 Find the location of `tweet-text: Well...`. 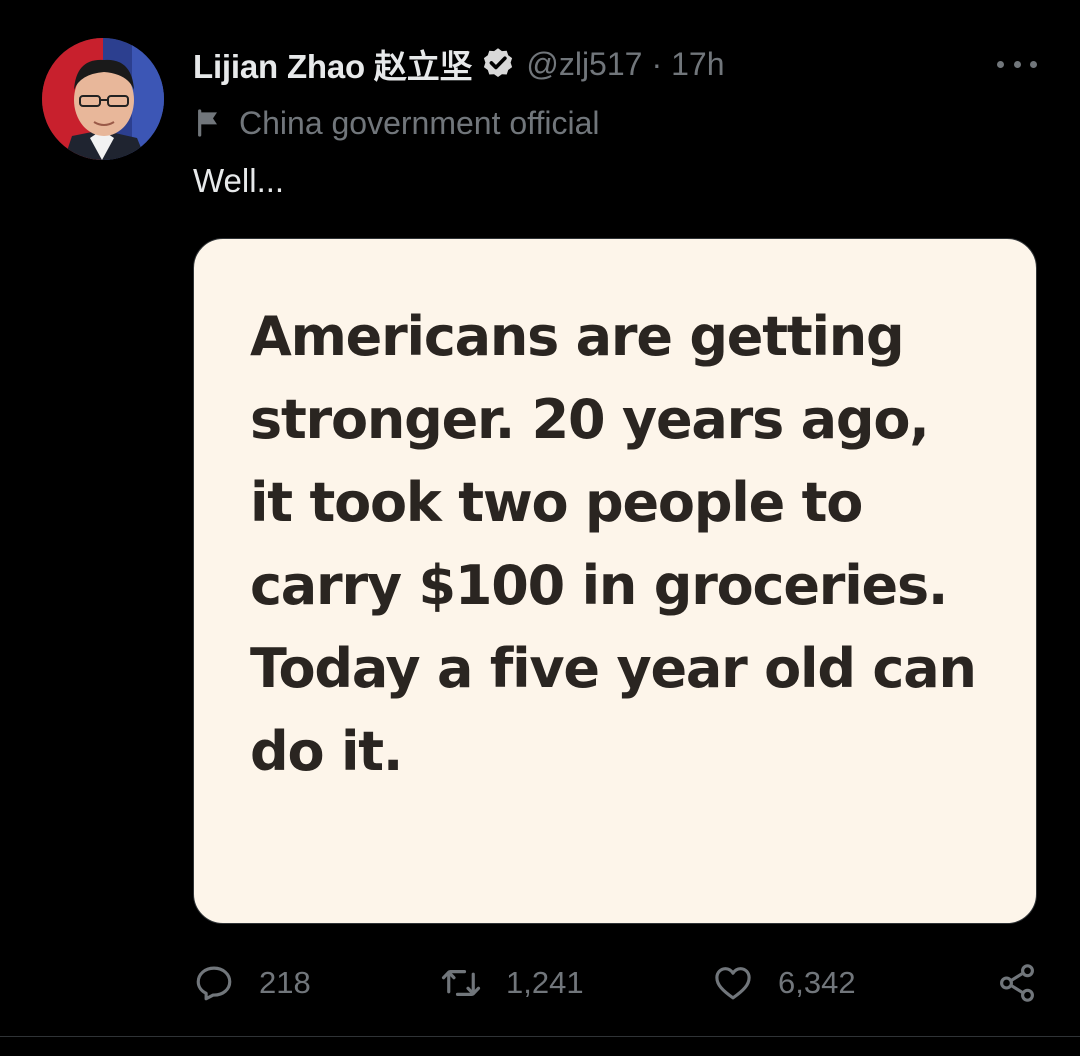

tweet-text: Well... is located at coordinates (239, 180).